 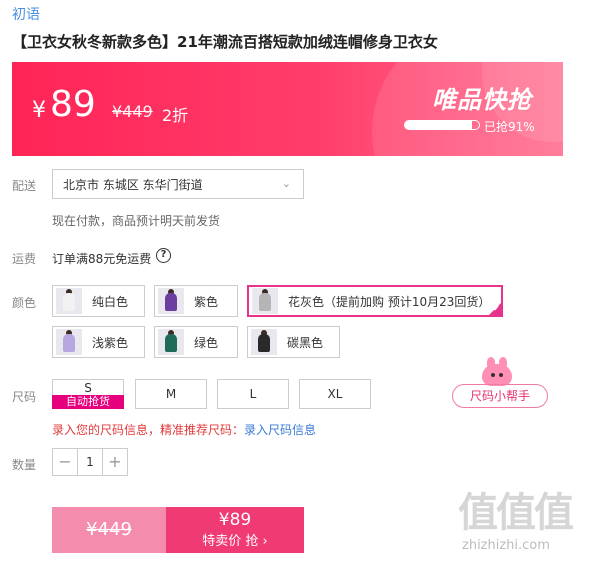 I want to click on buy-sale-price: ¥89, so click(x=235, y=520).